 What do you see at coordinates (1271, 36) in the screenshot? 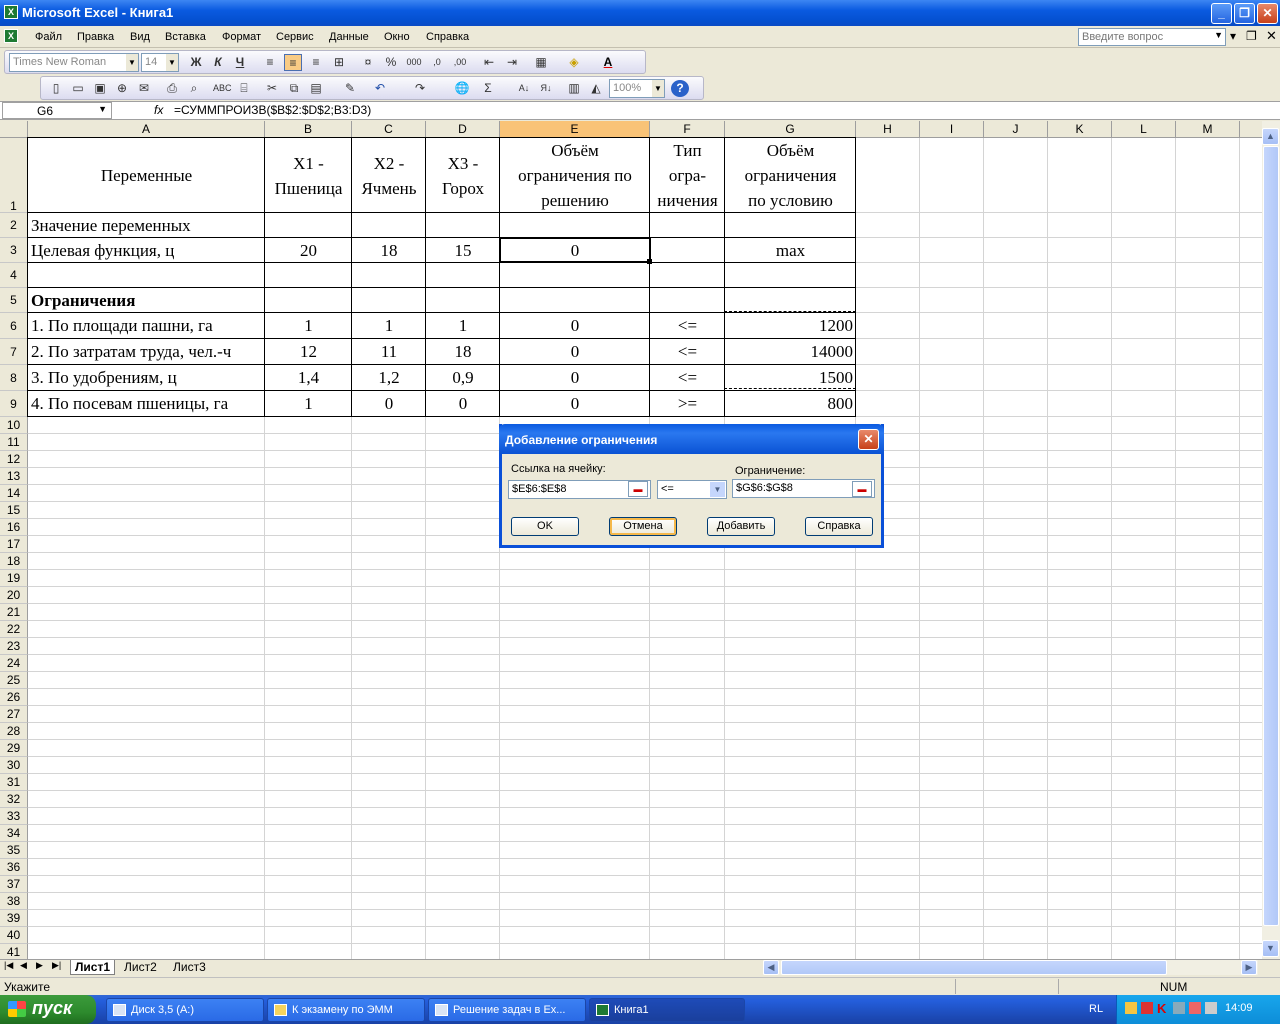
I see `doc-close-icon: ✕` at bounding box center [1271, 36].